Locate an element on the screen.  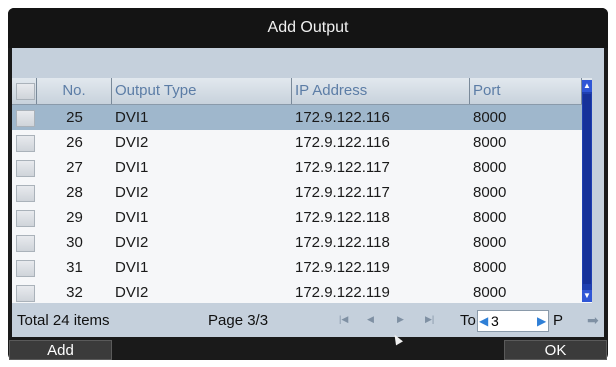
table-row: 32 DVI2 172.9.122.119 8000 is located at coordinates (302, 291).